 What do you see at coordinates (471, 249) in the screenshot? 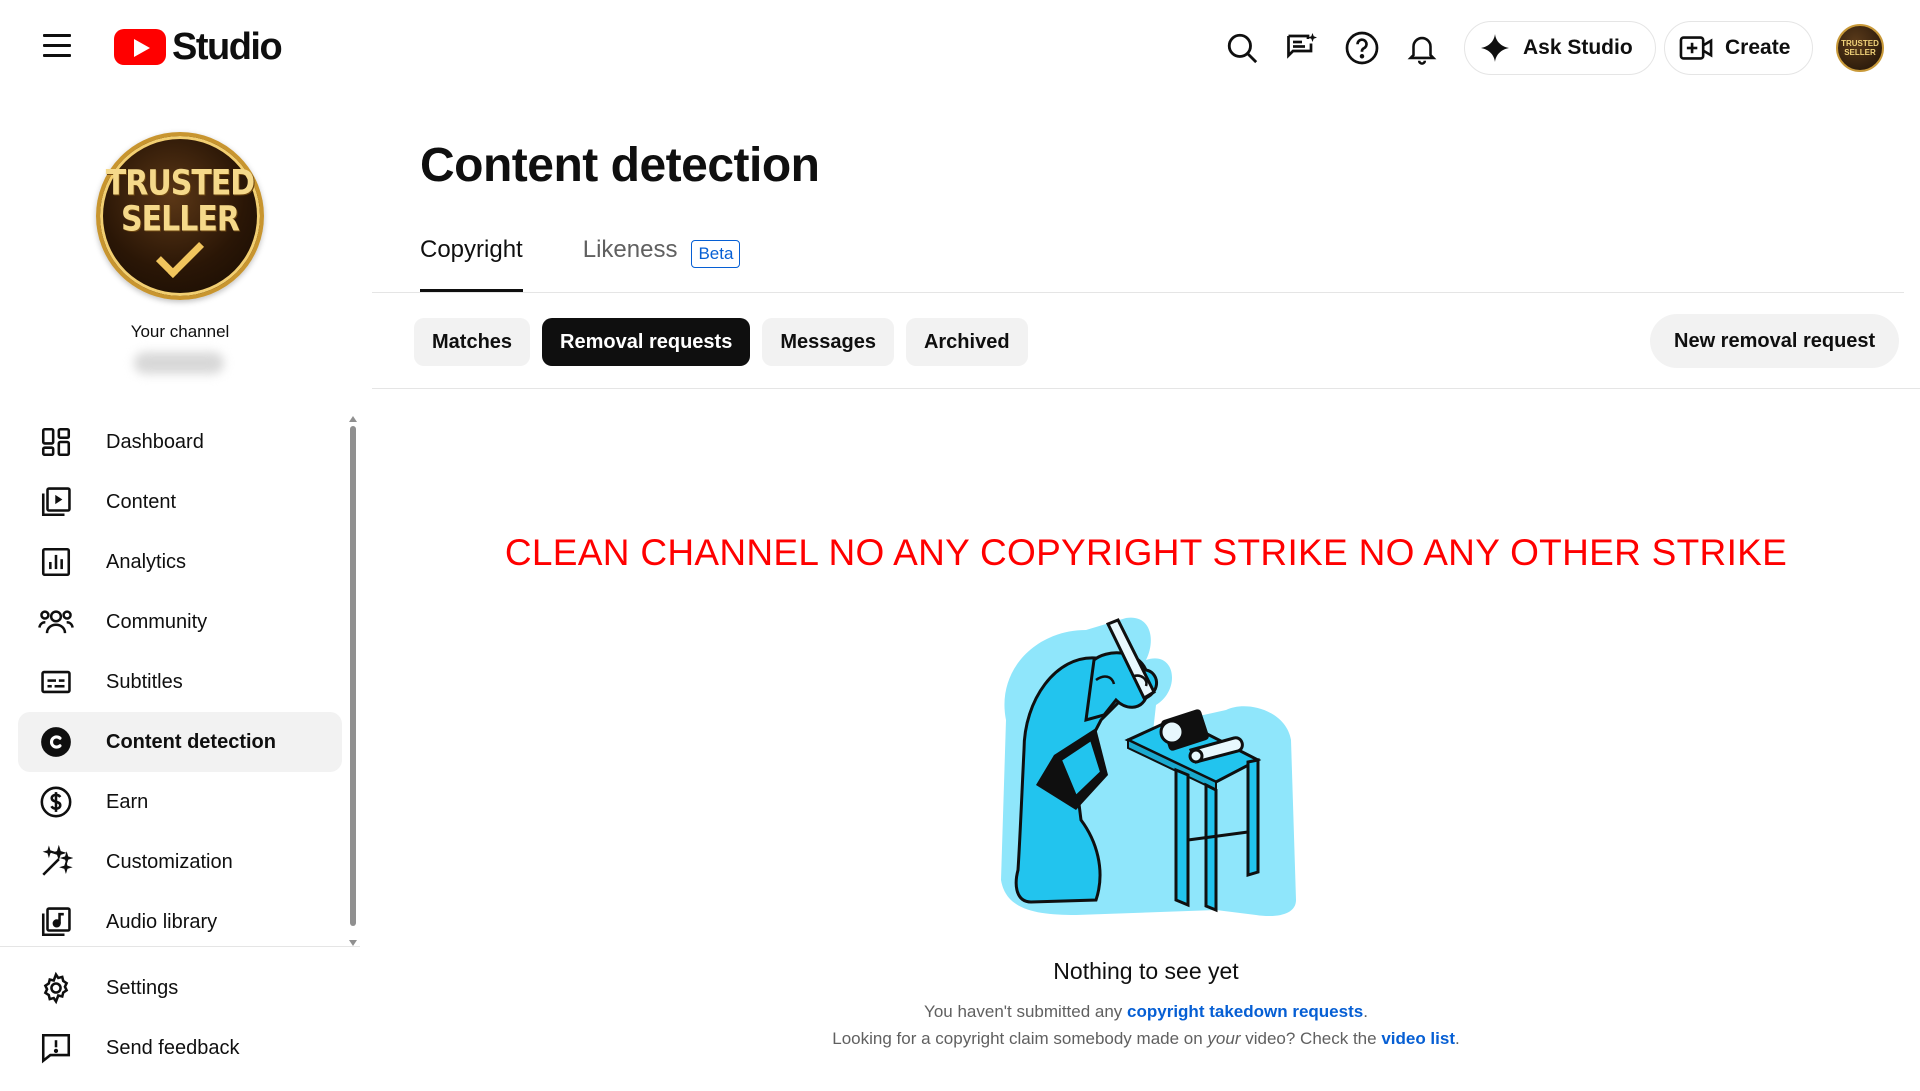
I see `tab-label: Copyright` at bounding box center [471, 249].